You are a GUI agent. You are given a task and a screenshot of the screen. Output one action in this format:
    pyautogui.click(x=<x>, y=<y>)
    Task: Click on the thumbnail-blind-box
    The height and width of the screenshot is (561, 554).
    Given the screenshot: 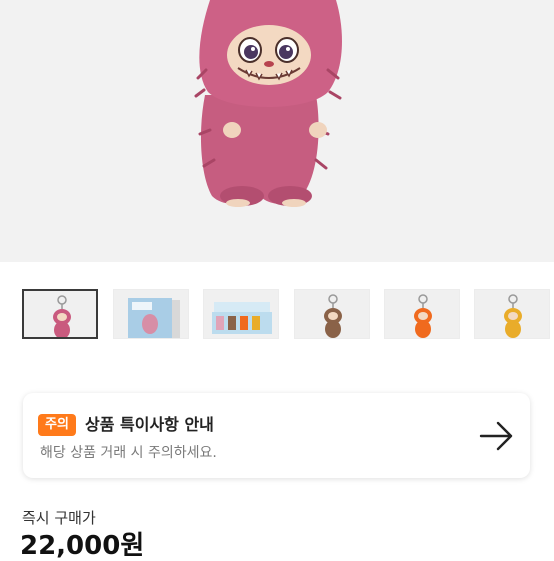 What is the action you would take?
    pyautogui.click(x=151, y=314)
    